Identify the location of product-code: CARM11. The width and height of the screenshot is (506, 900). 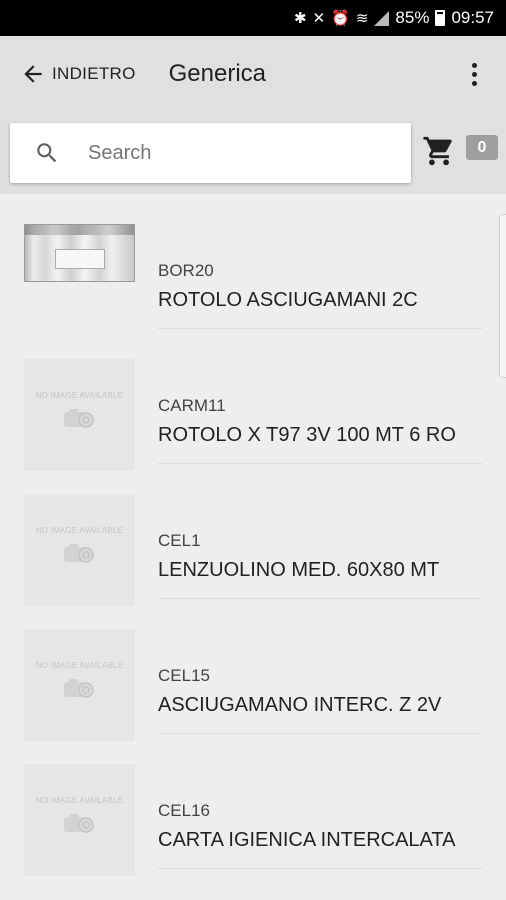
(192, 405).